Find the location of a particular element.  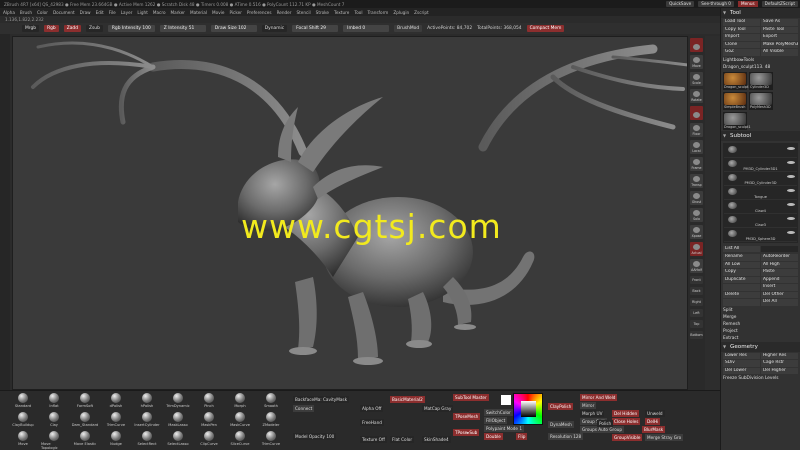

menu-macro: Macro is located at coordinates (159, 12).